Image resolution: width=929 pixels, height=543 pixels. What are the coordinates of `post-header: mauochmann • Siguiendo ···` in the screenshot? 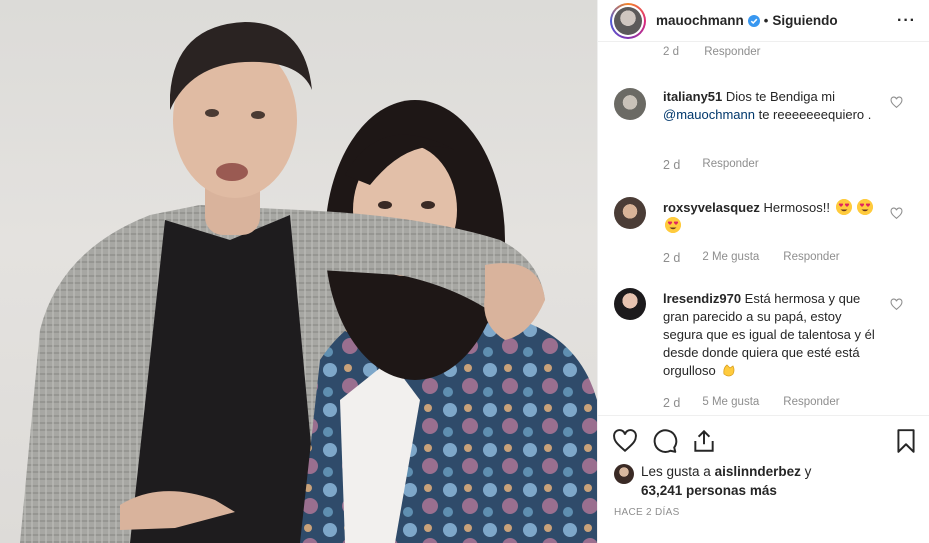 It's located at (763, 21).